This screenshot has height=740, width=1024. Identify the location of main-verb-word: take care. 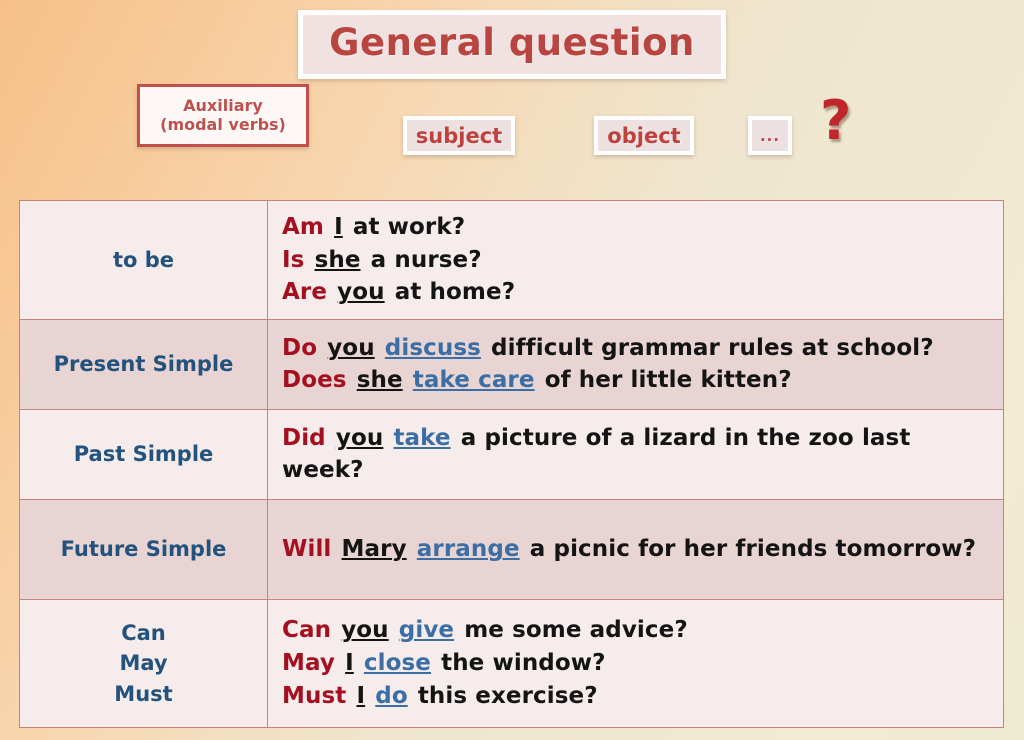
(473, 380).